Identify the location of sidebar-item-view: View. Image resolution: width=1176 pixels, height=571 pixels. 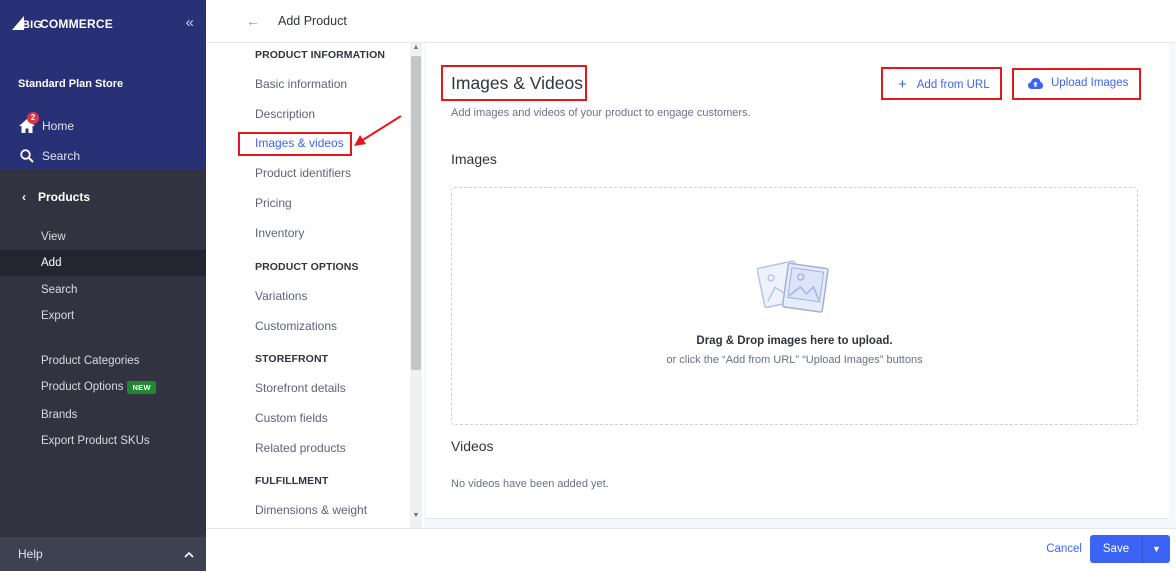
(103, 237).